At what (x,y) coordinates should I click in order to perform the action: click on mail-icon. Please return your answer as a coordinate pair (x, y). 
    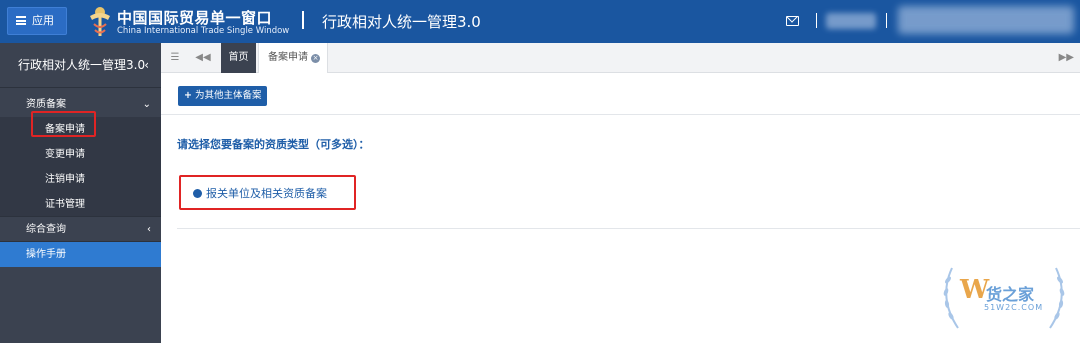
    Looking at the image, I should click on (792, 21).